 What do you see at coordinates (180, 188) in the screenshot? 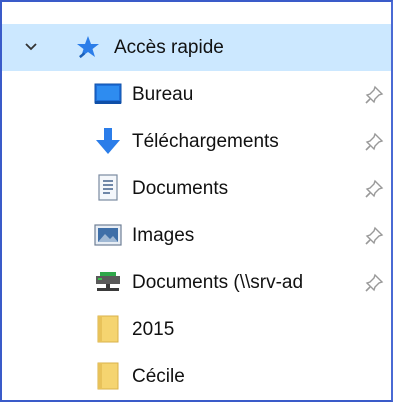
I see `tree-item-label: Documents` at bounding box center [180, 188].